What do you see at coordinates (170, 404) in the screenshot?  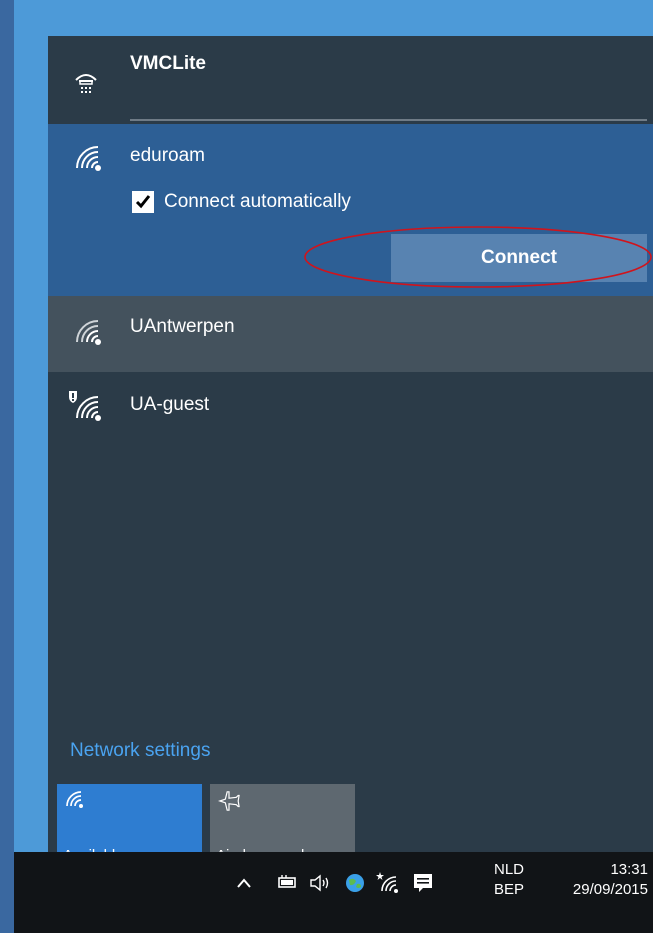 I see `network-name: UA-guest` at bounding box center [170, 404].